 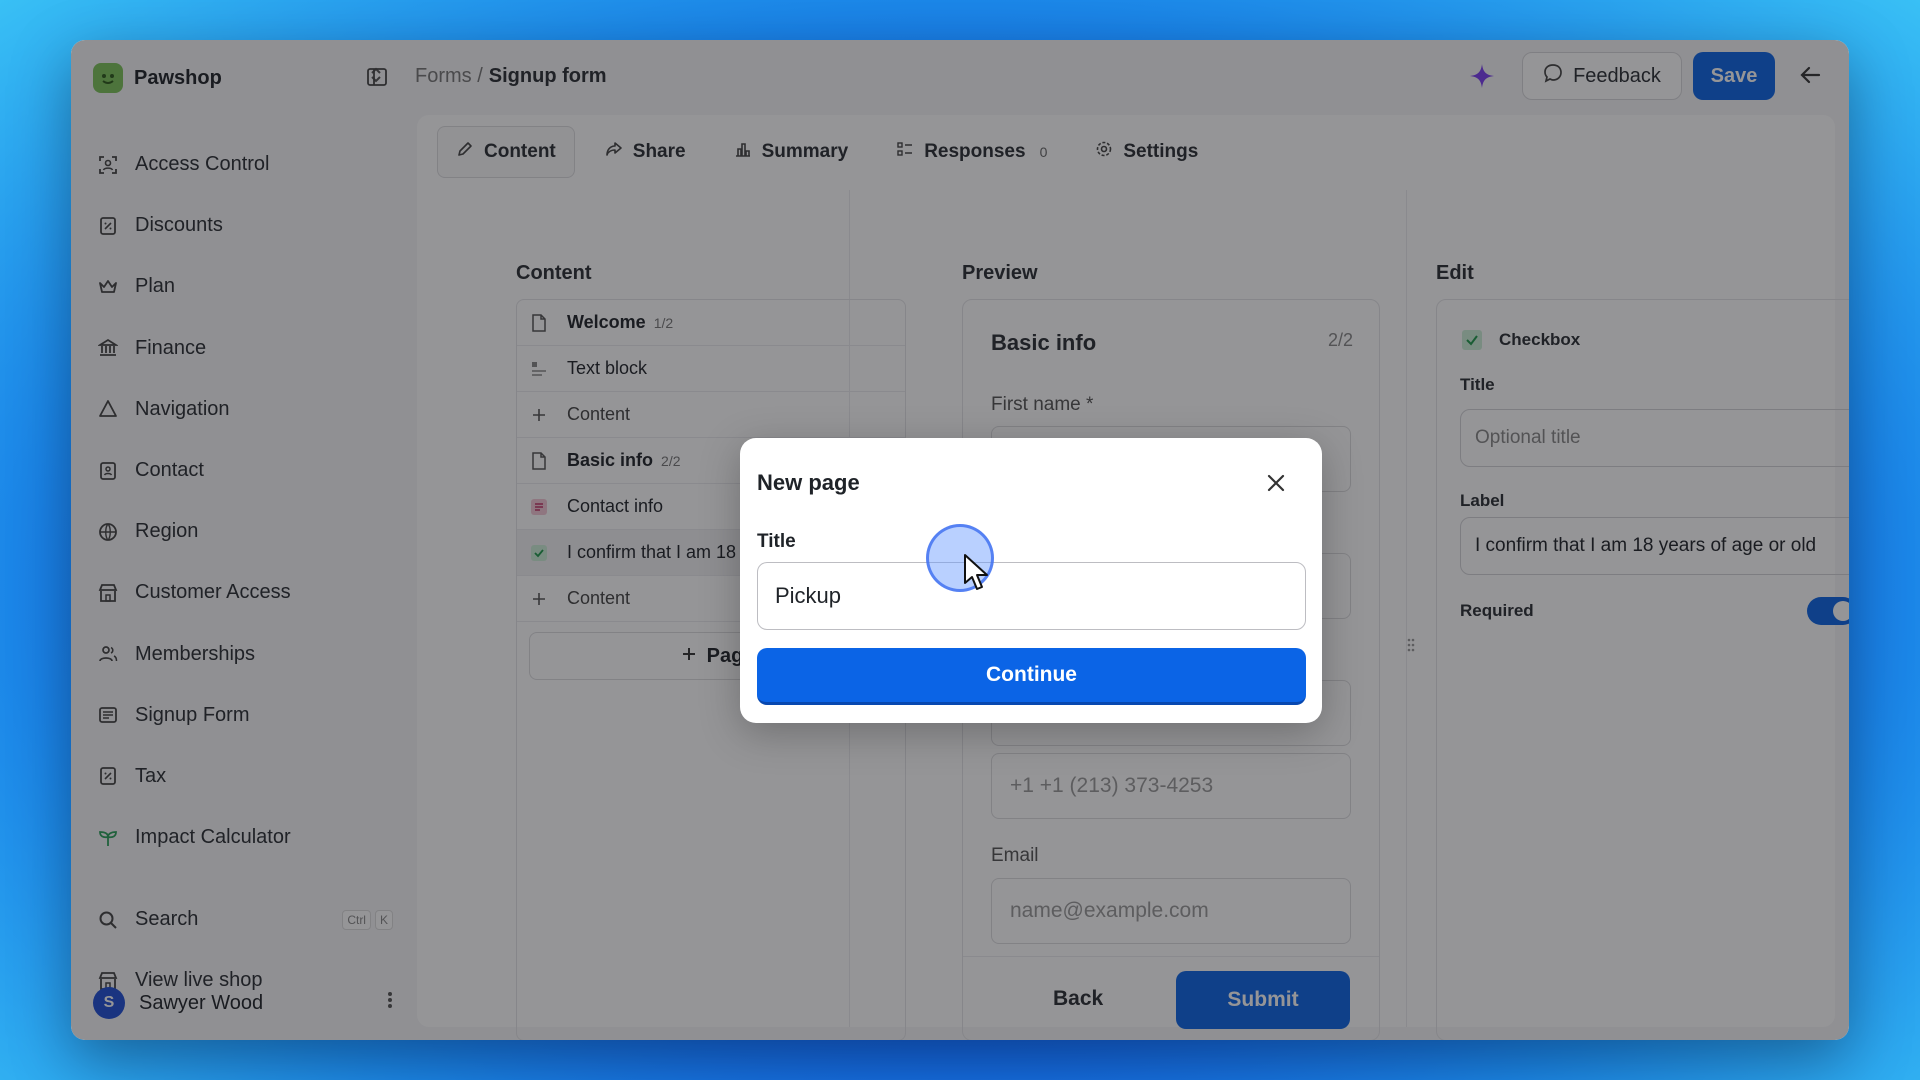 What do you see at coordinates (808, 595) in the screenshot?
I see `page-title-value: Pickup` at bounding box center [808, 595].